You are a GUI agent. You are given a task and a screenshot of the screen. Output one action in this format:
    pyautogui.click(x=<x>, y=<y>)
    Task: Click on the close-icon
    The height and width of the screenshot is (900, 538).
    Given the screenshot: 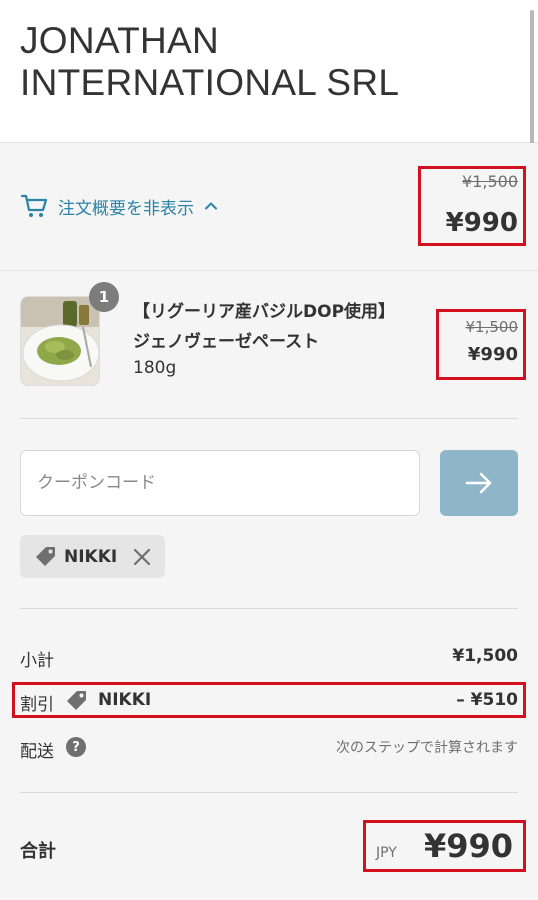 What is the action you would take?
    pyautogui.click(x=142, y=557)
    